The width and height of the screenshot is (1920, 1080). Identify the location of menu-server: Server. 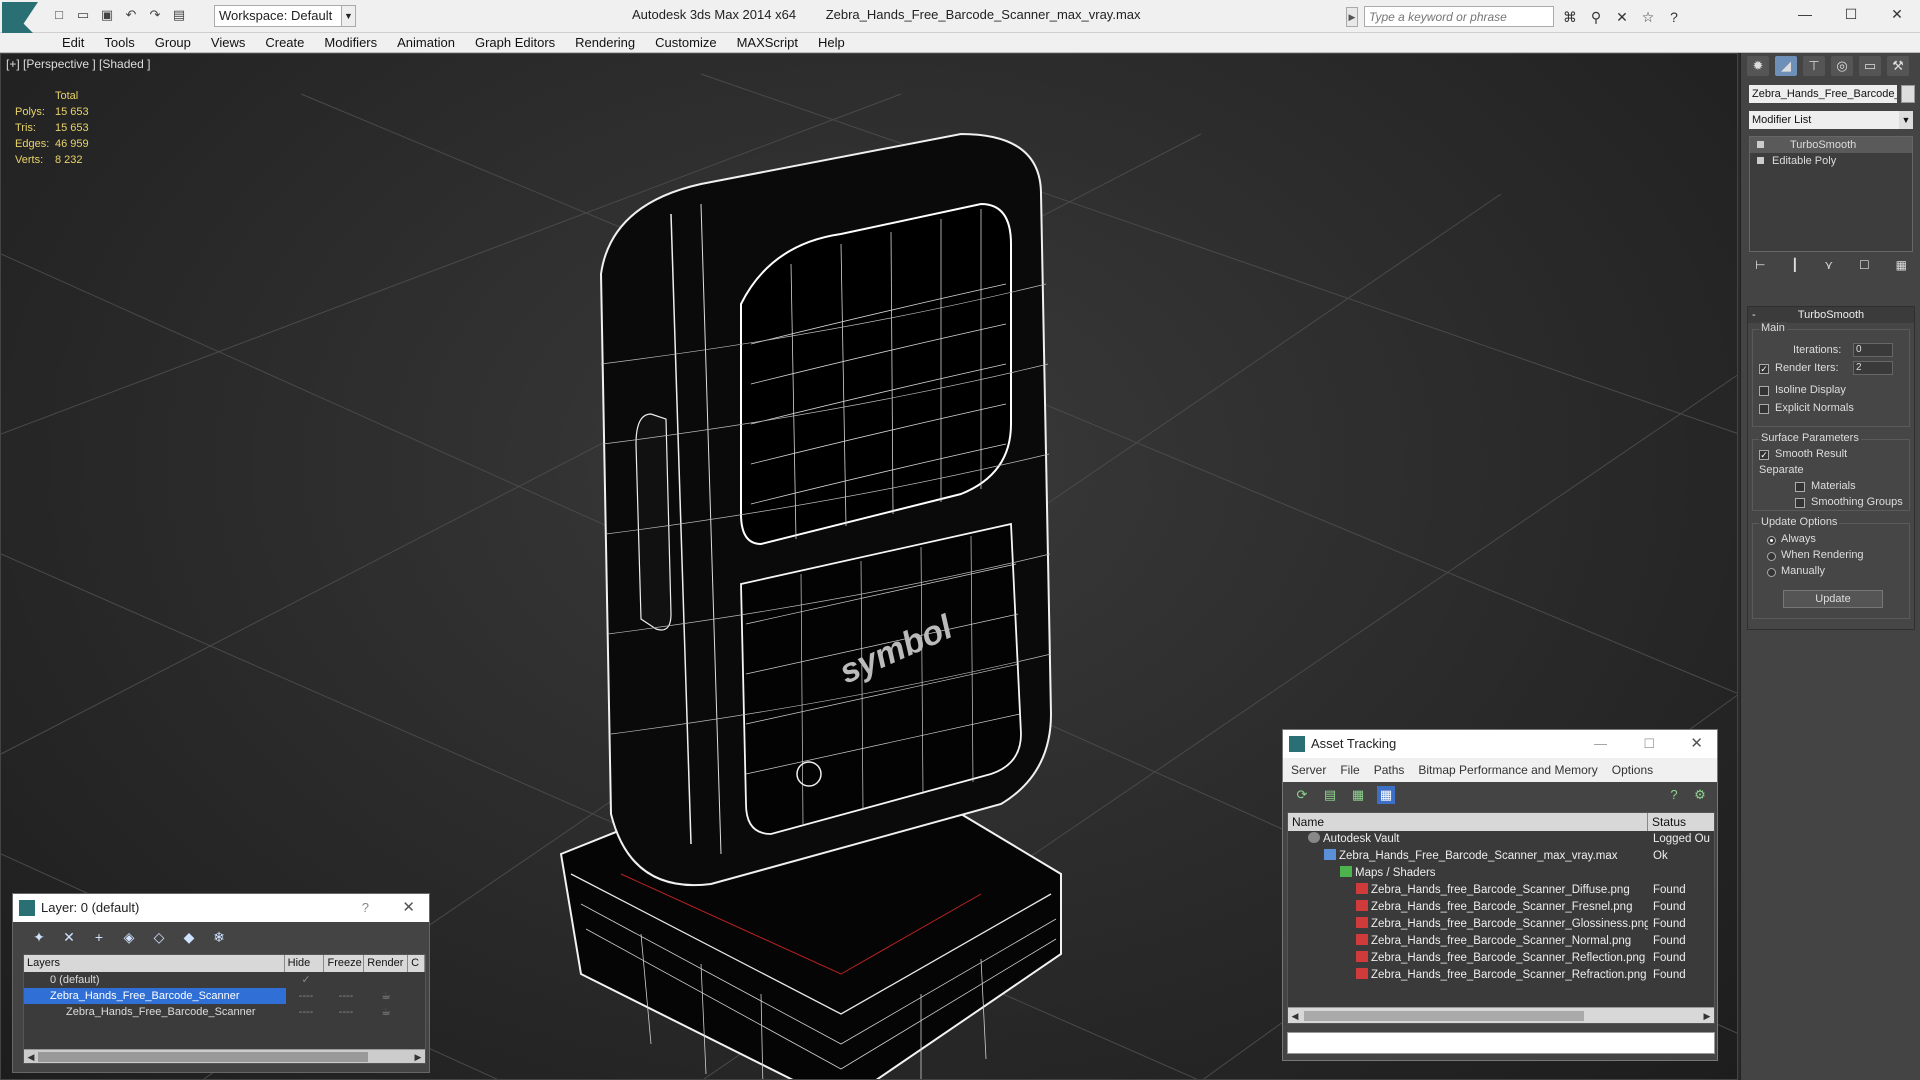
(1308, 770).